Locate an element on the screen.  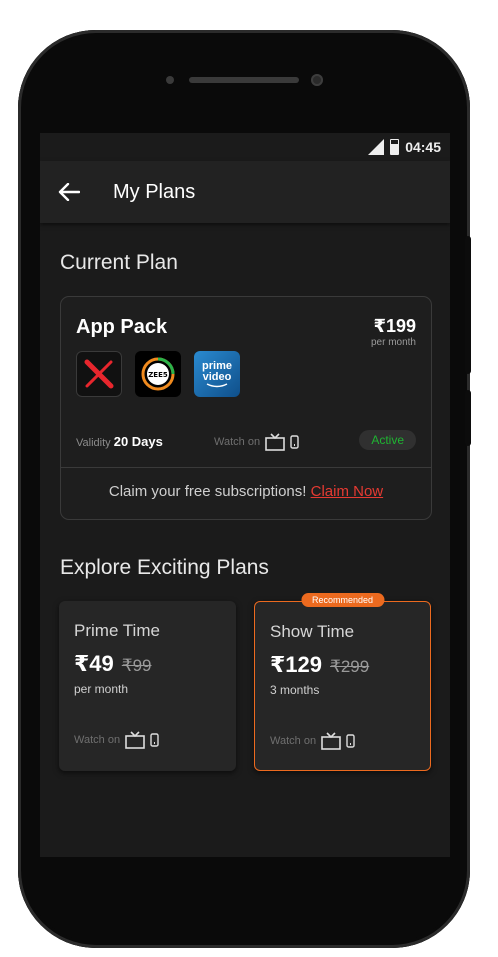
status-time: 04:45 is located at coordinates (423, 147).